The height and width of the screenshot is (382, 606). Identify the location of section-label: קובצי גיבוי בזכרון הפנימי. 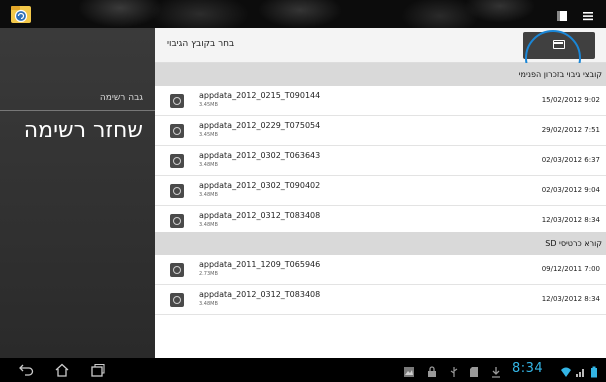
(560, 74).